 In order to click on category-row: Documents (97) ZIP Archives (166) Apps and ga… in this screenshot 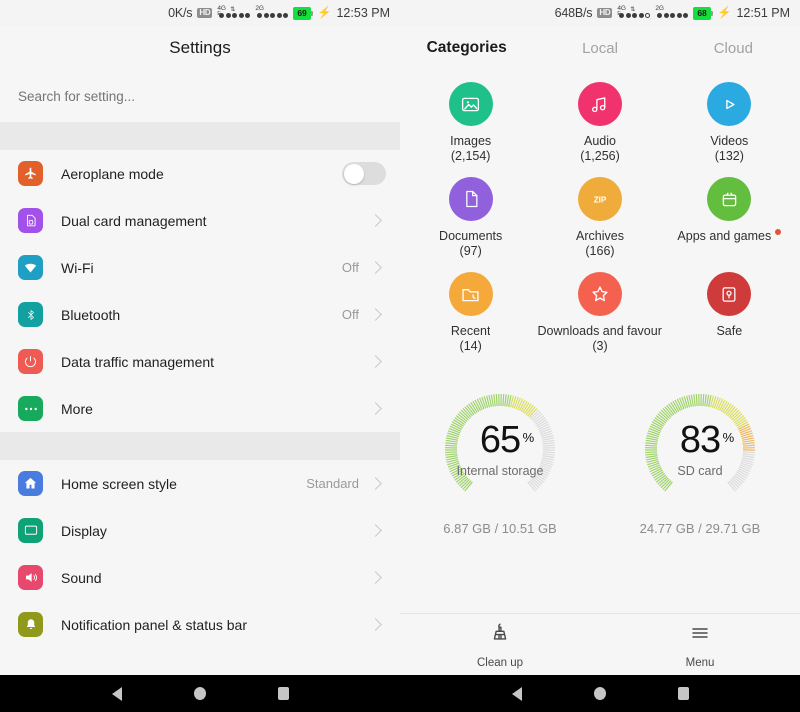, I will do `click(600, 224)`.